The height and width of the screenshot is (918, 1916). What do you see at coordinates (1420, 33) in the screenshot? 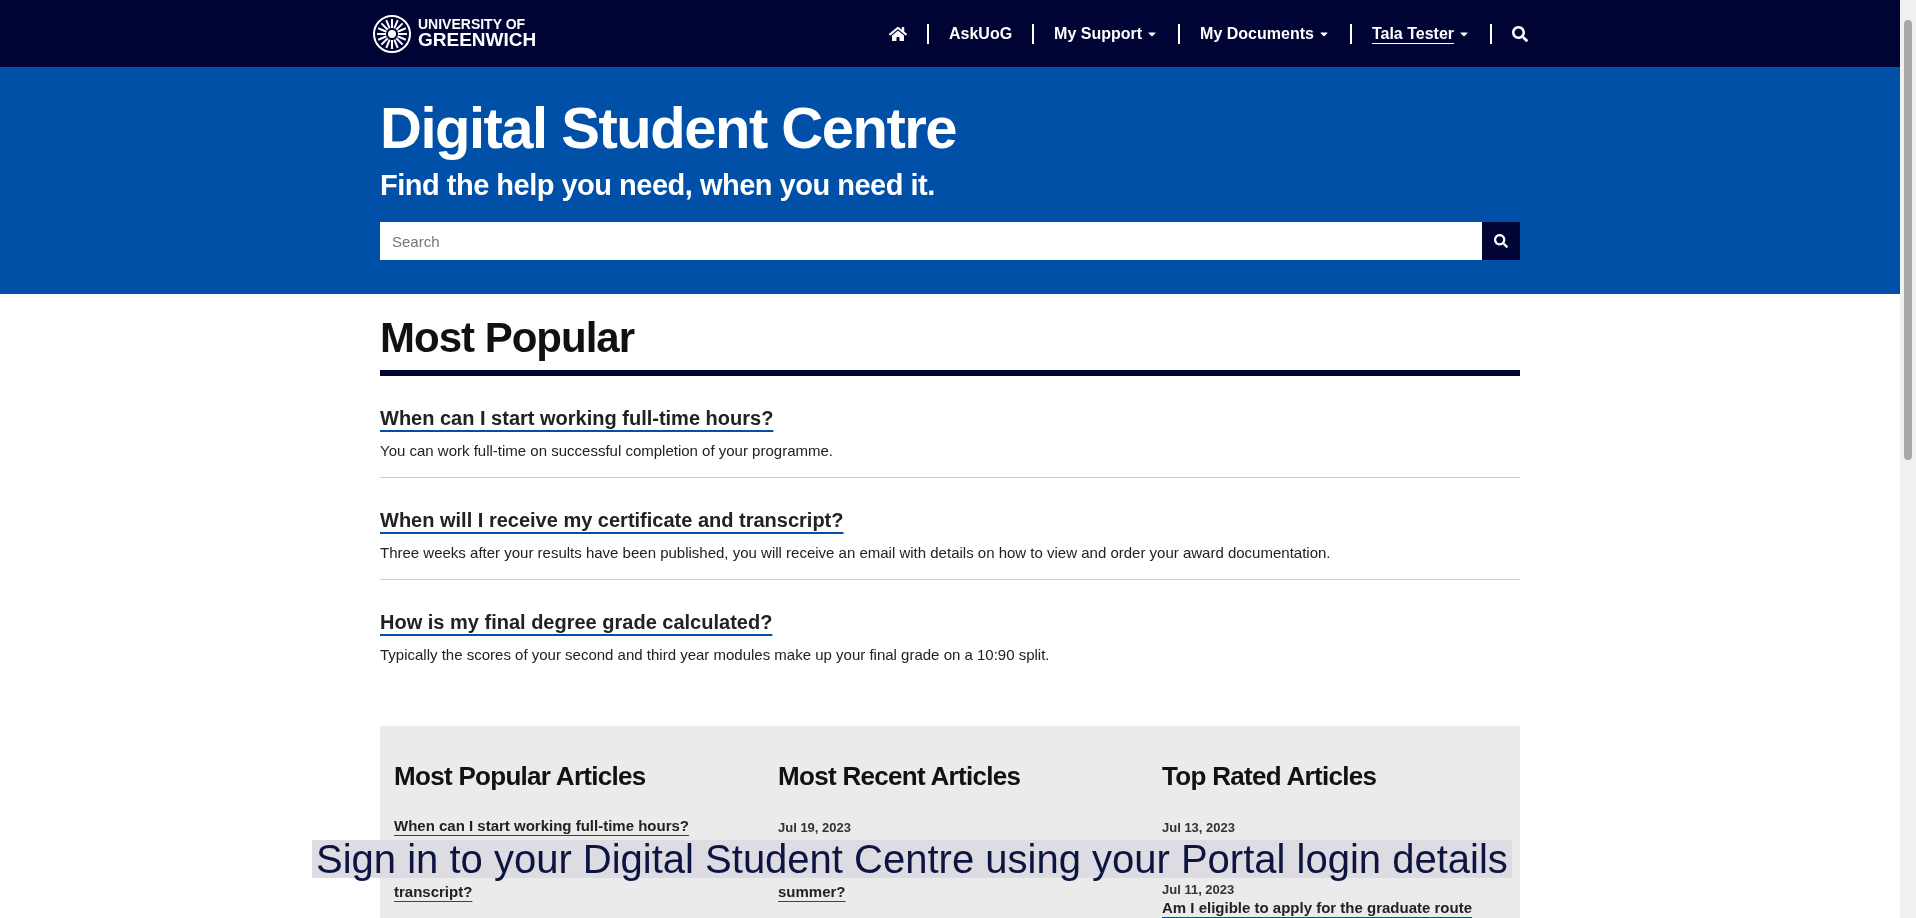
I see `nav-link: Tala Tester` at bounding box center [1420, 33].